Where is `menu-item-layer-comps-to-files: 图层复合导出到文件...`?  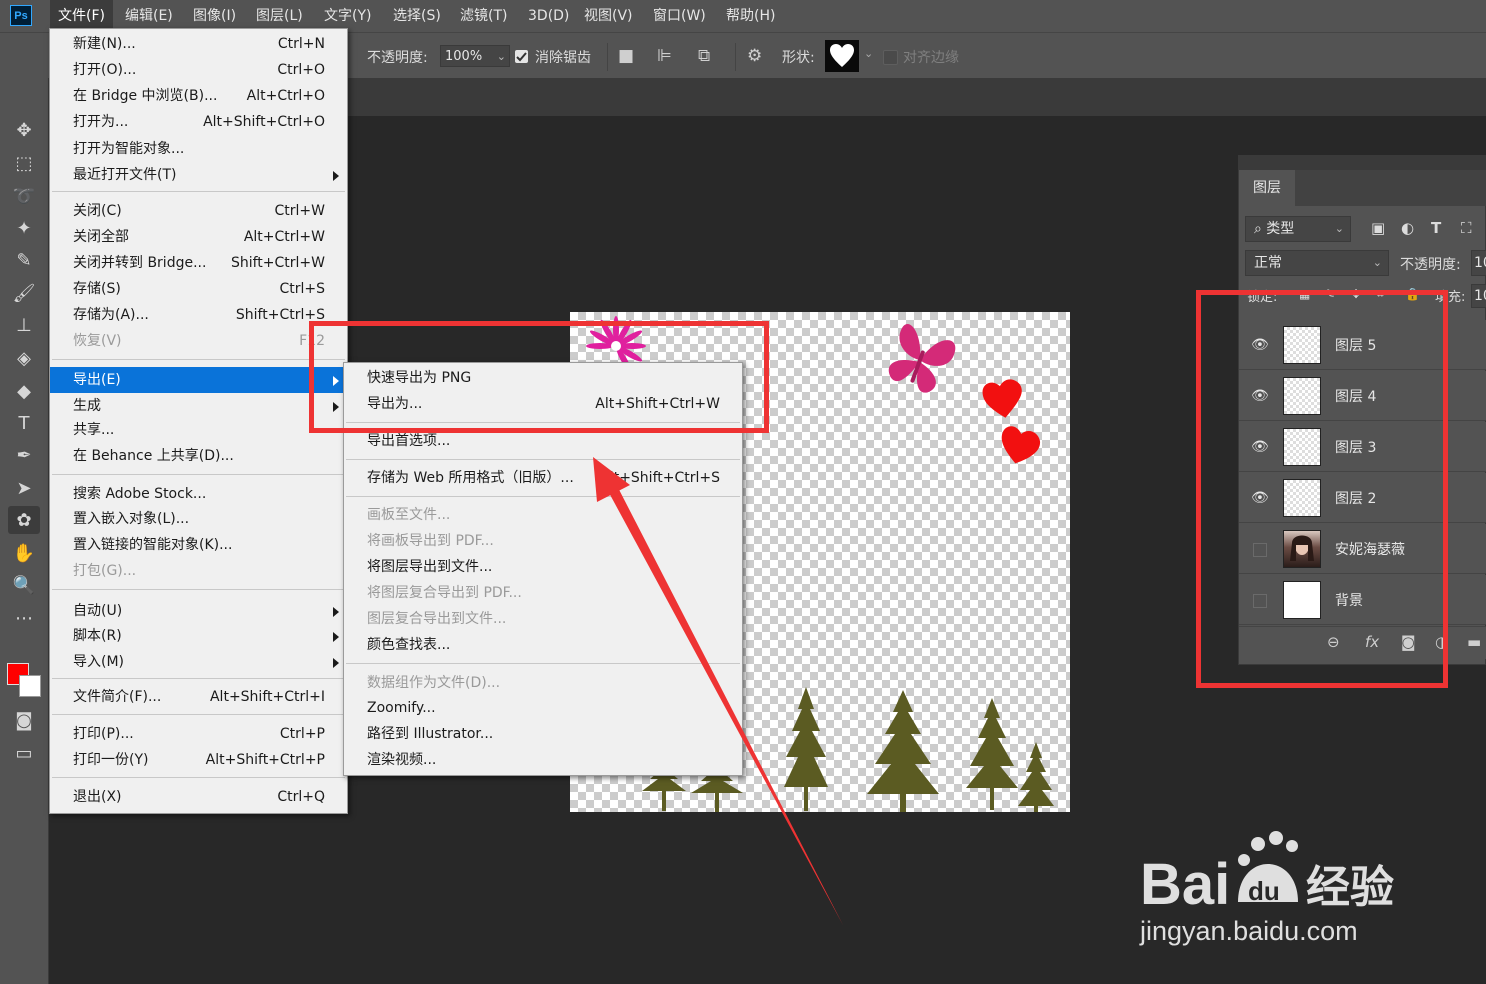
menu-item-layer-comps-to-files: 图层复合导出到文件... is located at coordinates (437, 619).